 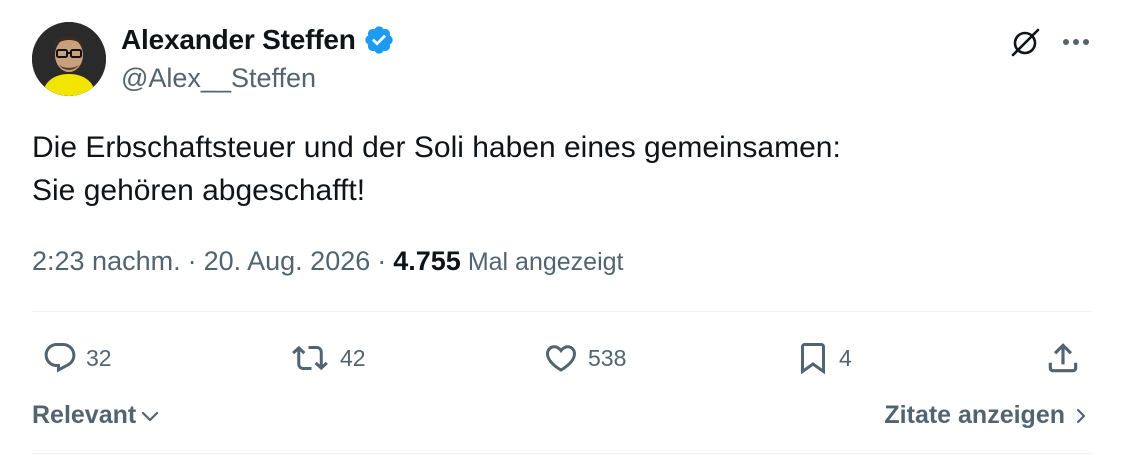 What do you see at coordinates (1081, 415) in the screenshot?
I see `chevron-right-icon` at bounding box center [1081, 415].